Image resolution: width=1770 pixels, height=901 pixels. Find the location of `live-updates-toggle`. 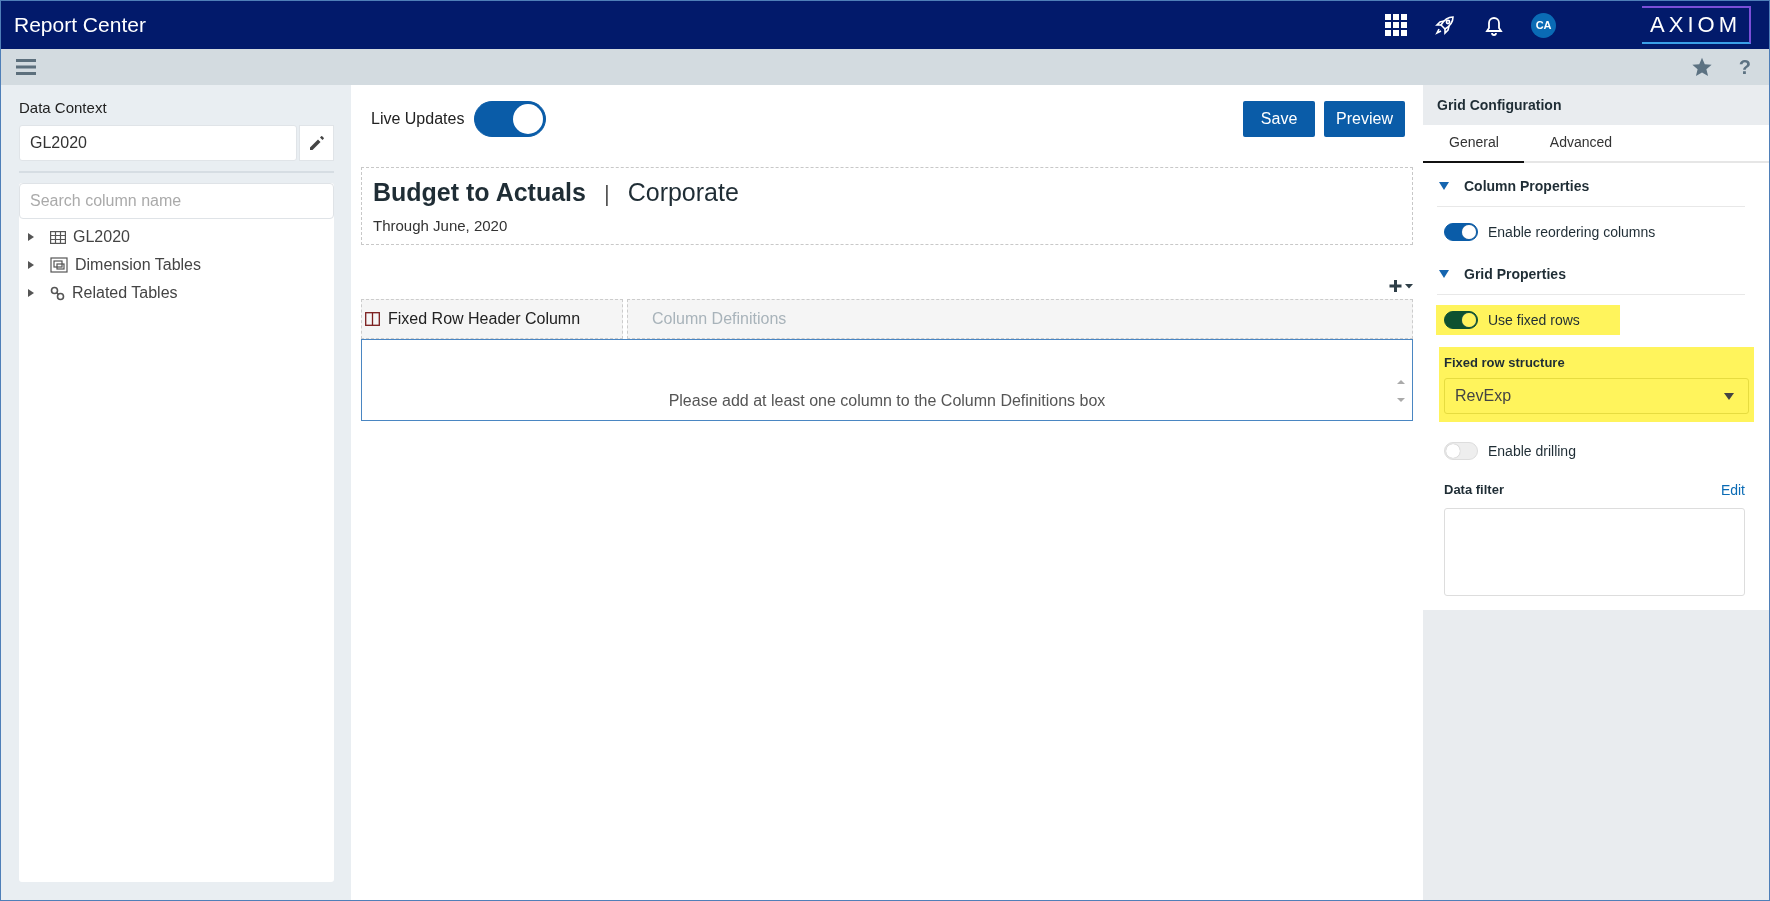

live-updates-toggle is located at coordinates (510, 119).